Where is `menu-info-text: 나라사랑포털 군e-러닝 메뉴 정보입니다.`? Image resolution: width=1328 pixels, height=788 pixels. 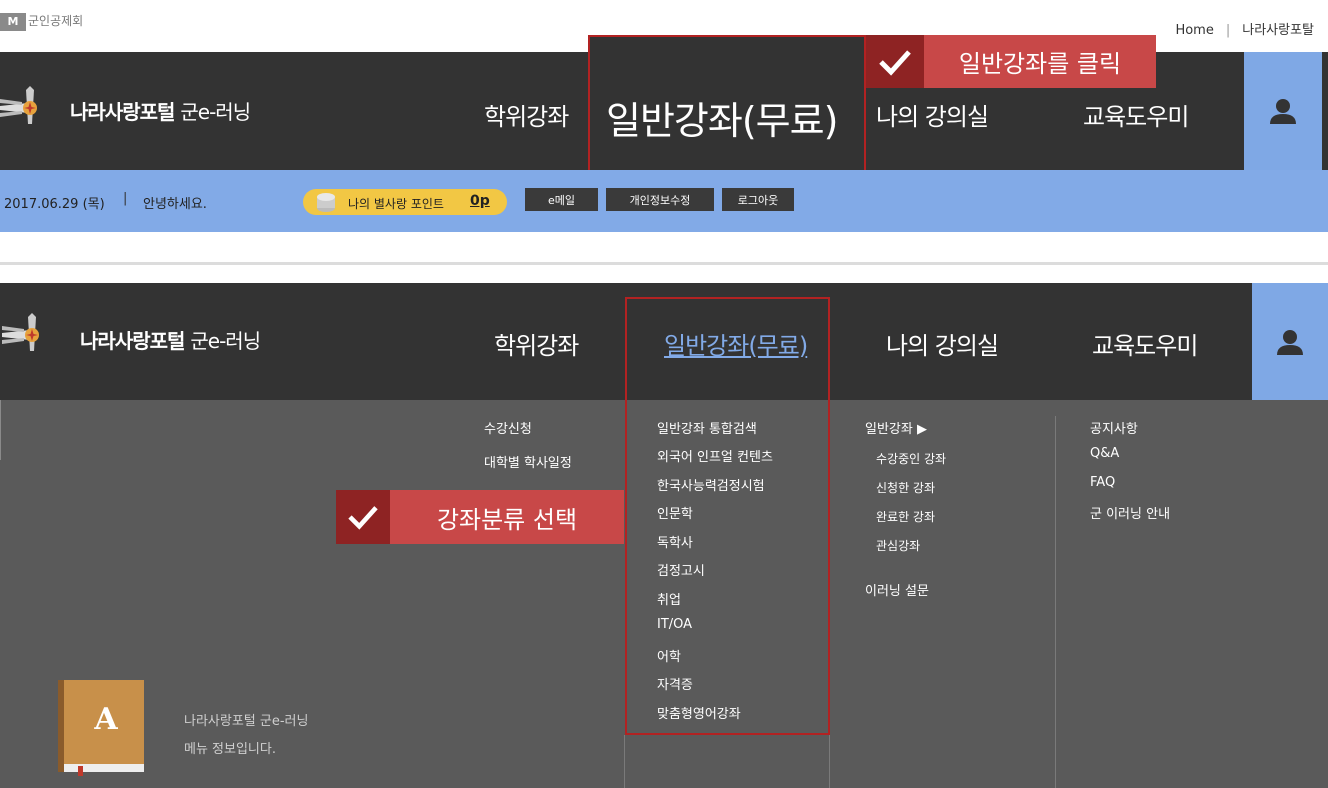
menu-info-text: 나라사랑포털 군e-러닝 메뉴 정보입니다. is located at coordinates (246, 736).